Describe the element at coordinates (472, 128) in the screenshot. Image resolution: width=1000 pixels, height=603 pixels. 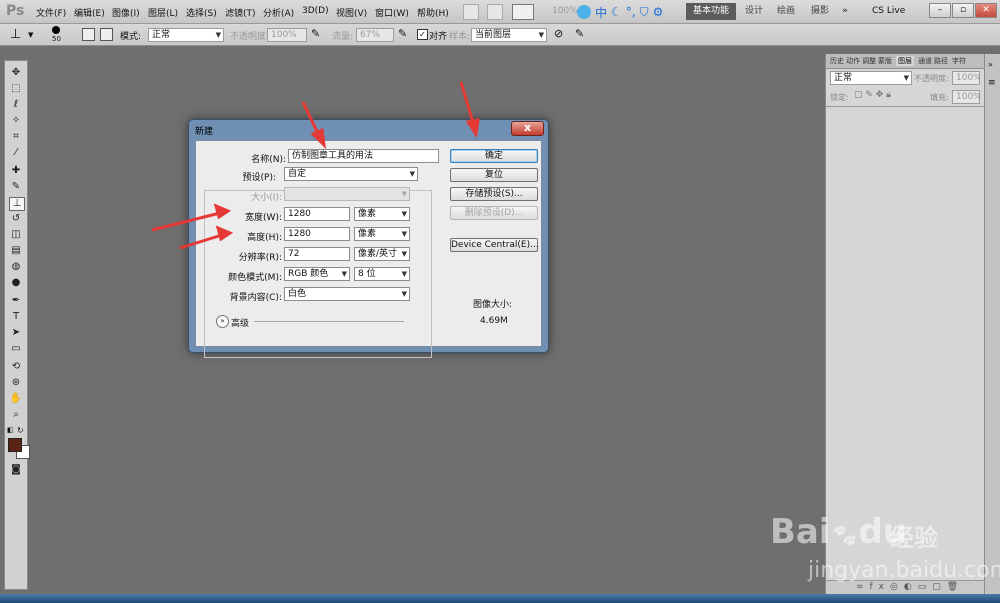
I see `arrow-to-ok-head` at that location.